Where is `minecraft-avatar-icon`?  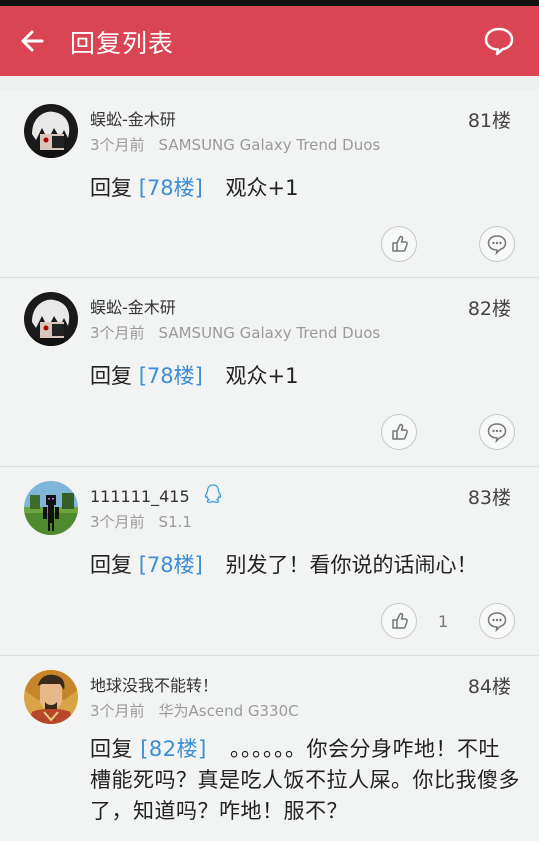 minecraft-avatar-icon is located at coordinates (51, 508).